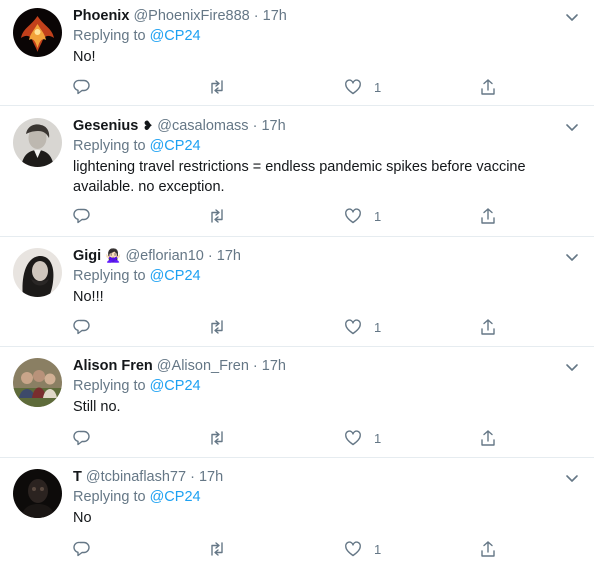 Image resolution: width=594 pixels, height=567 pixels. Describe the element at coordinates (88, 297) in the screenshot. I see `tweet-text: No!!!` at that location.